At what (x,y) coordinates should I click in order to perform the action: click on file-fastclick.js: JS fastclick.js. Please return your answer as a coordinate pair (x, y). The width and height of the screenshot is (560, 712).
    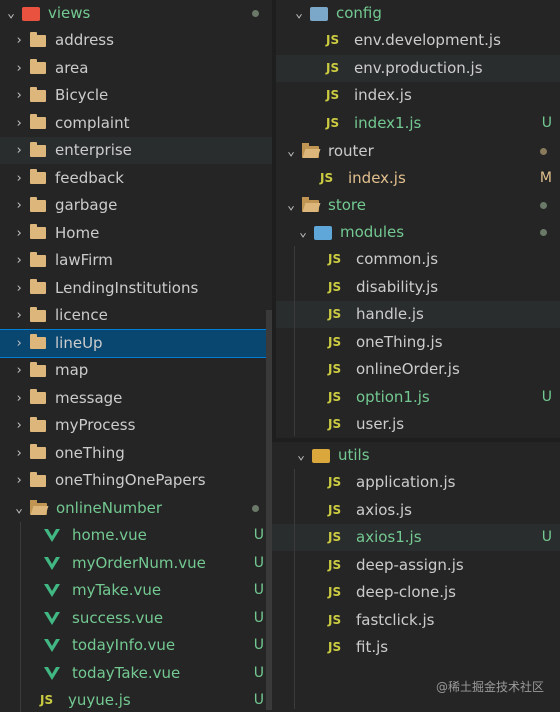
    Looking at the image, I should click on (416, 620).